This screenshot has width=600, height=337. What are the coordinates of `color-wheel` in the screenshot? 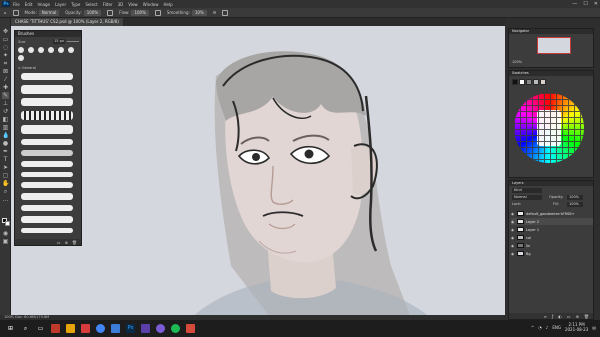 It's located at (549, 128).